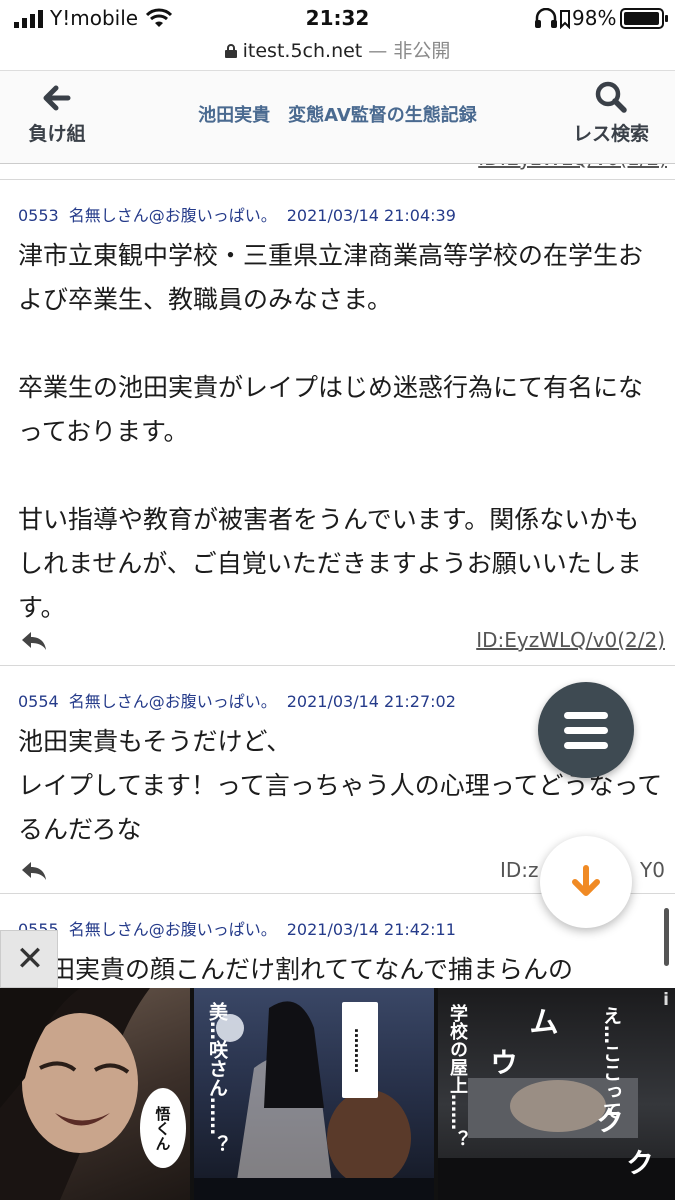  Describe the element at coordinates (337, 18) in the screenshot. I see `status-bar: Y!mobile 21:32 98%` at that location.